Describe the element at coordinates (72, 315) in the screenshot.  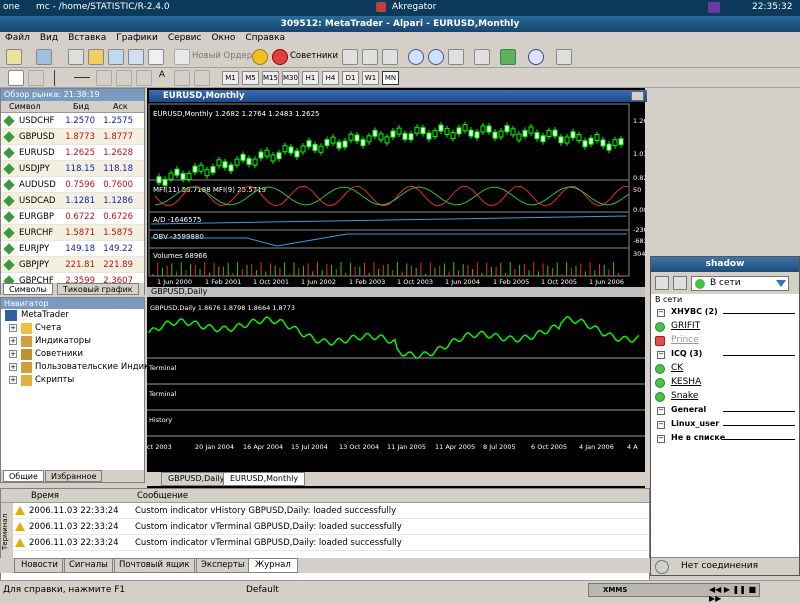
I see `navigator-root: MetaTrader` at that location.